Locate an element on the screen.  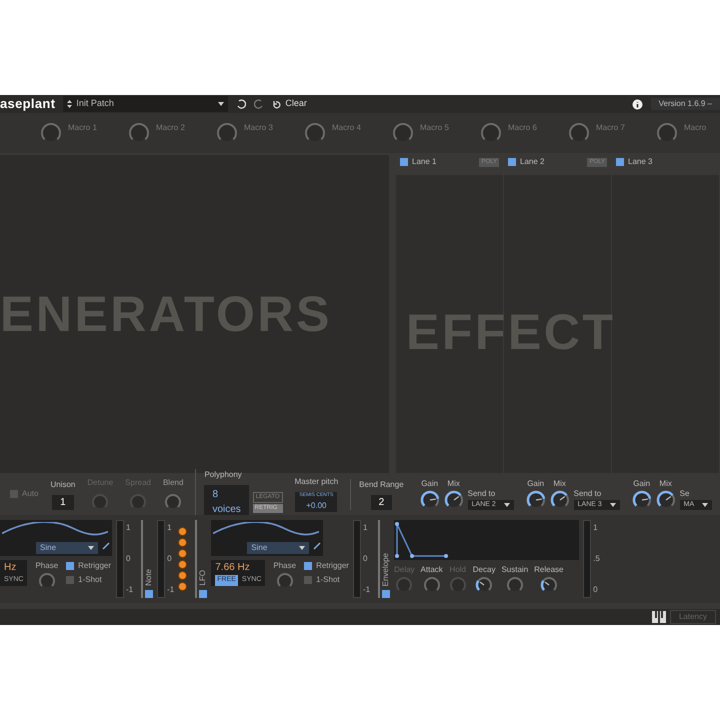
scale-label: .5 is located at coordinates (596, 559).